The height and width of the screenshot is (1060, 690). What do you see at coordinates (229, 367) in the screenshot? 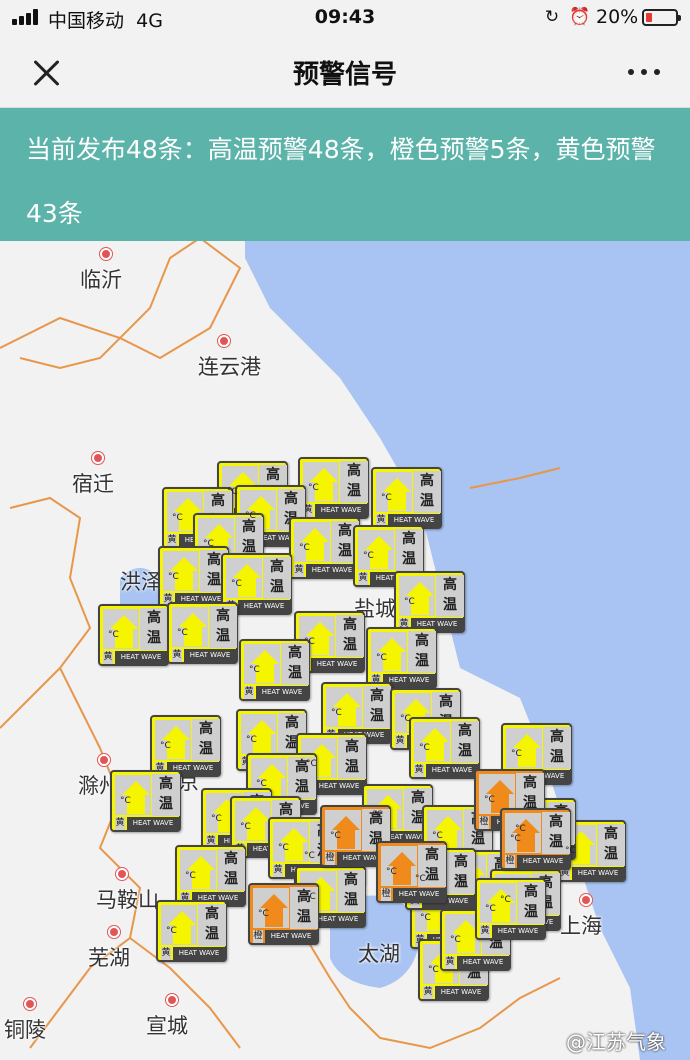
I see `city-label: 连云港` at bounding box center [229, 367].